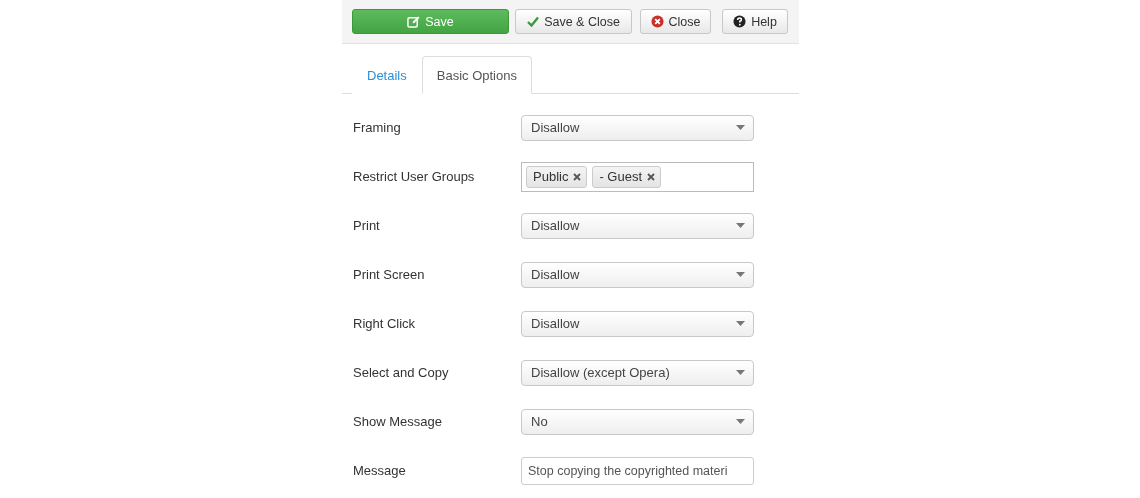 The width and height of the screenshot is (1140, 498). I want to click on select-field: Disallow (except Opera), so click(637, 372).